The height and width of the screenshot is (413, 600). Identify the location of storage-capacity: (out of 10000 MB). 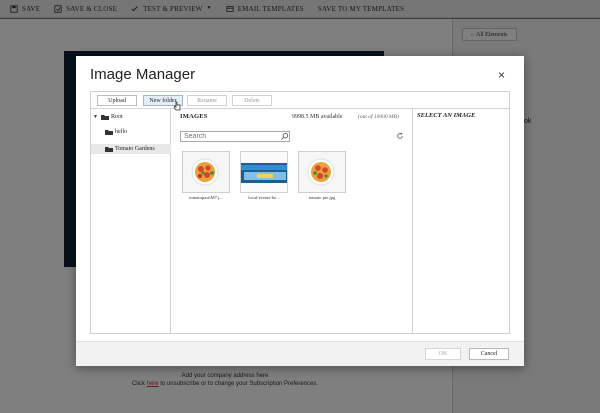
(378, 117).